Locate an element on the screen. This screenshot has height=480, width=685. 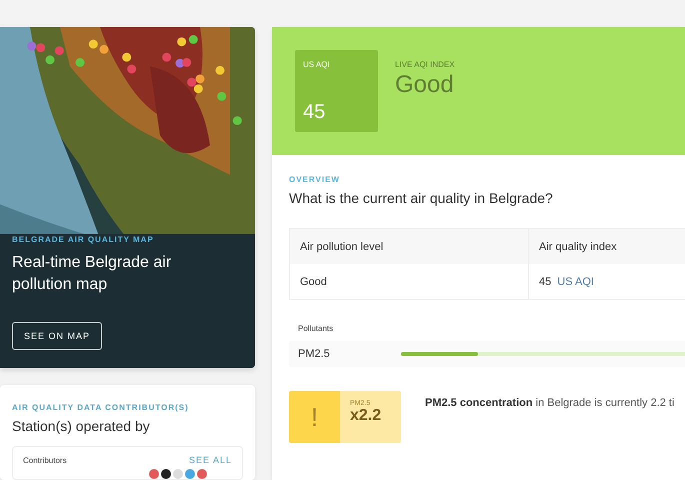
aqi-status: Good is located at coordinates (425, 85).